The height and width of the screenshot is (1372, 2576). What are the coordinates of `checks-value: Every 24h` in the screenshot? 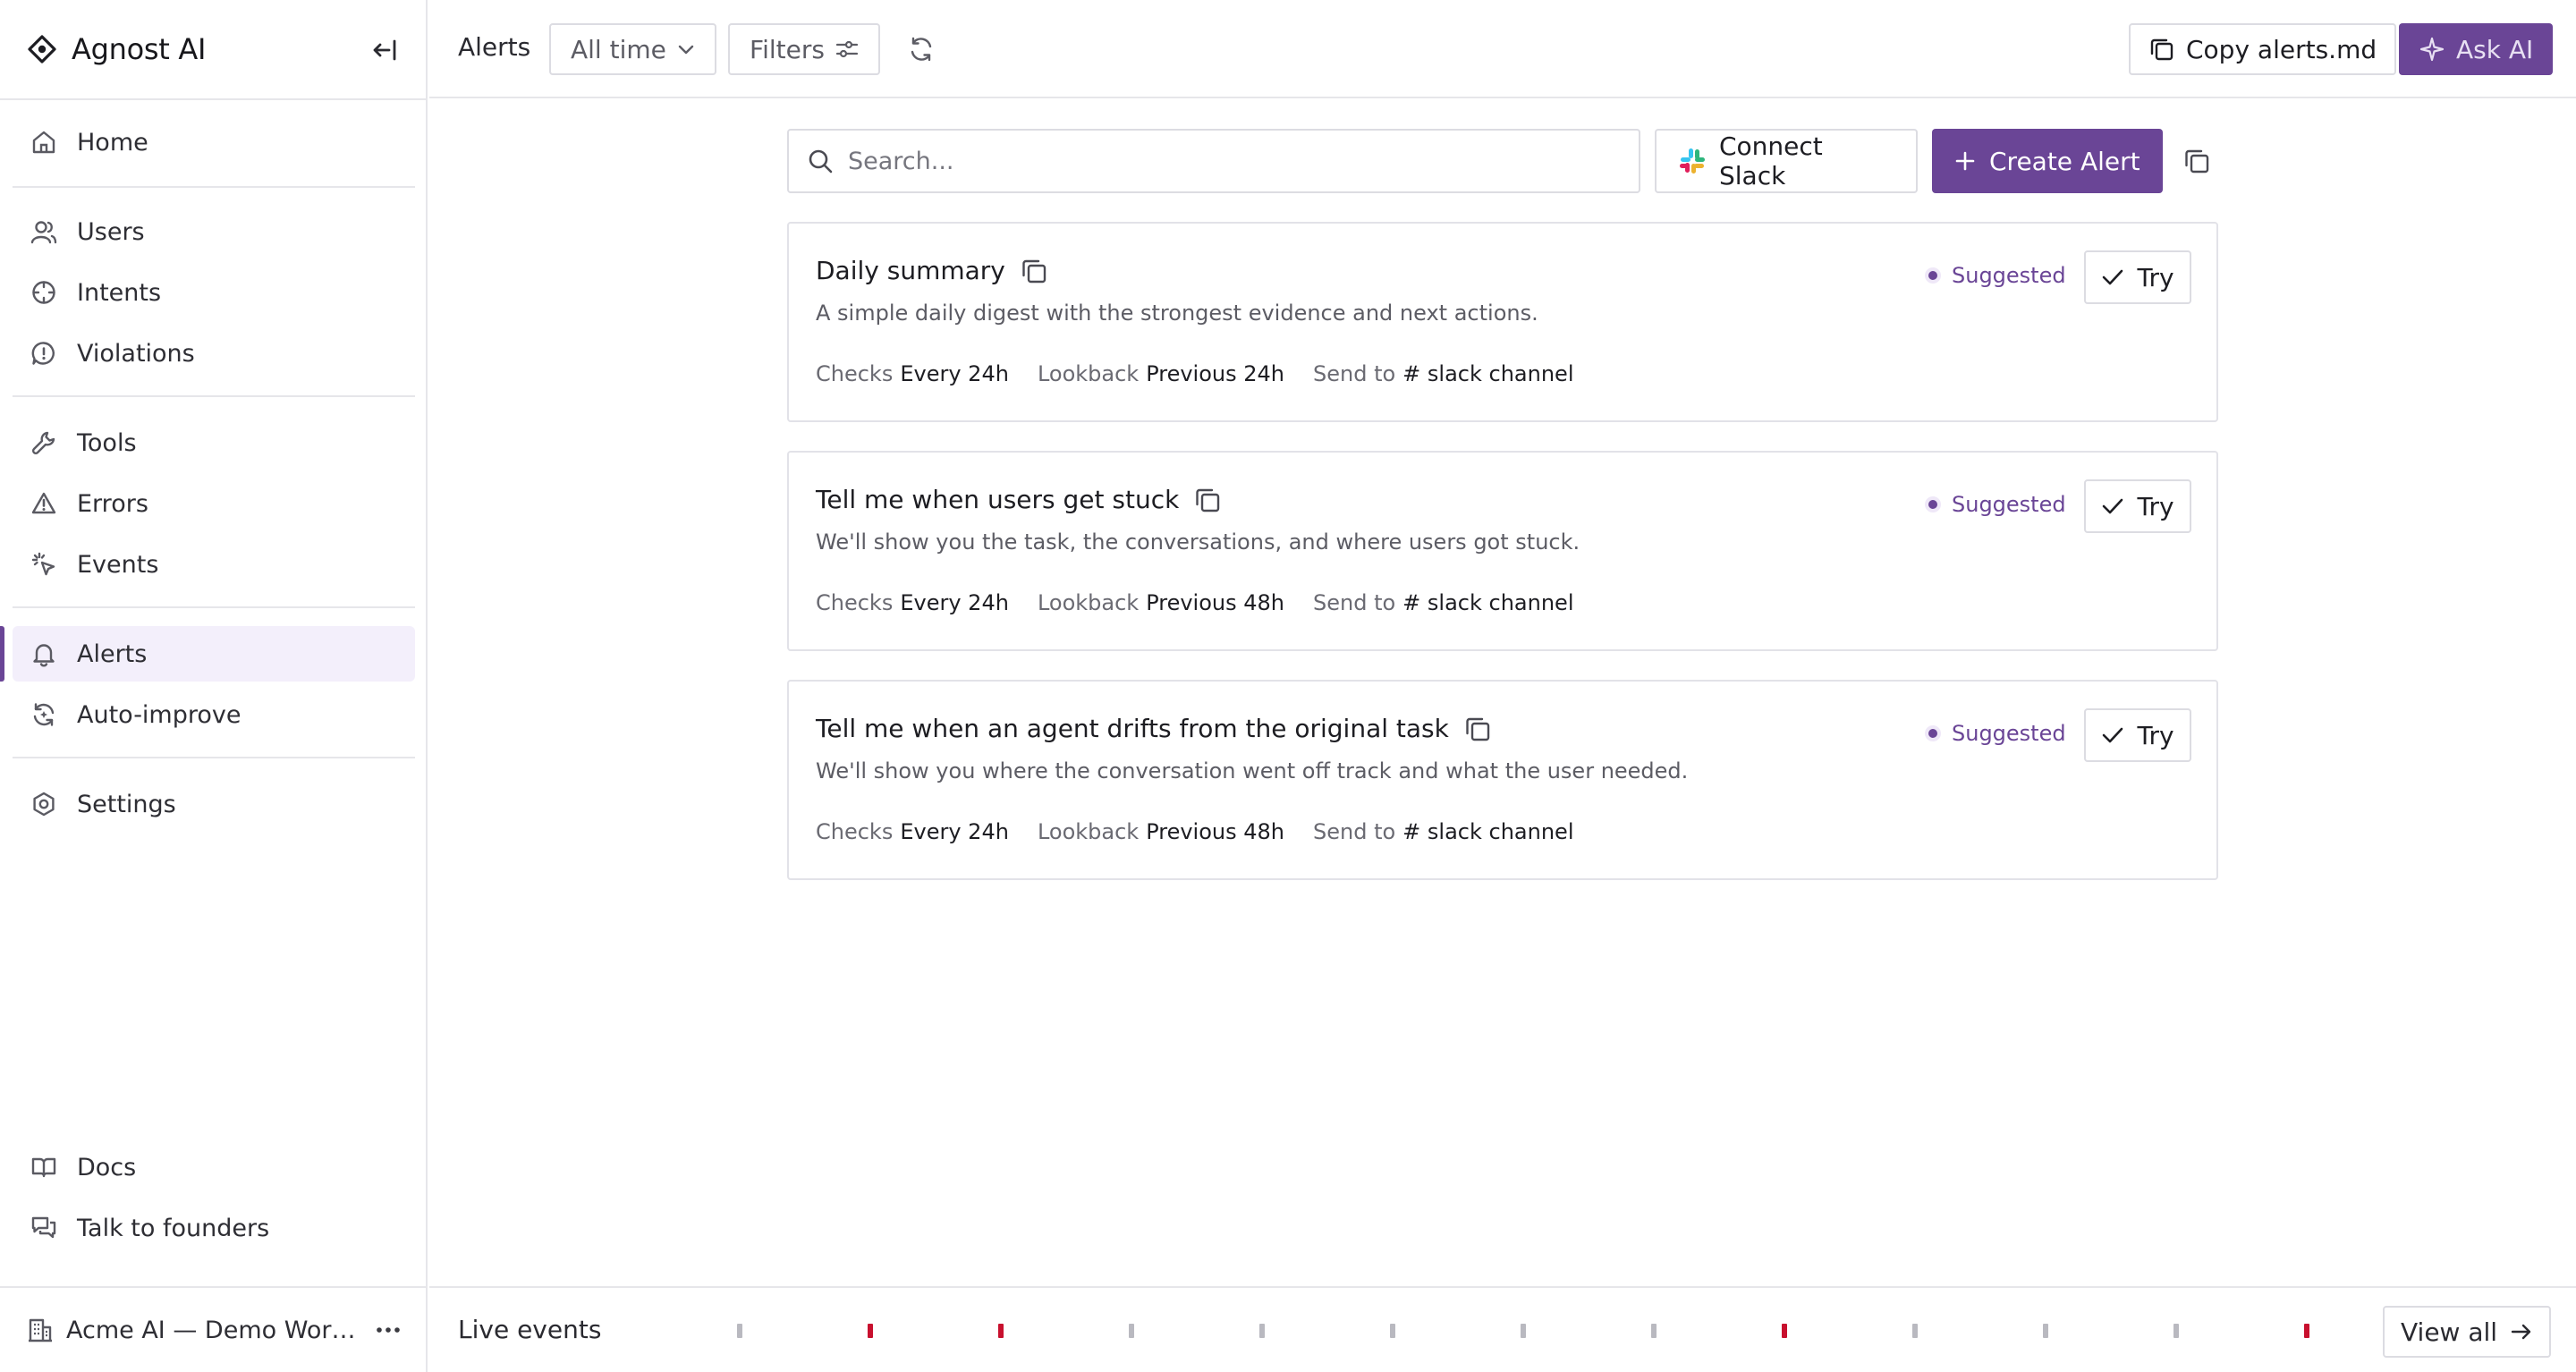 It's located at (954, 602).